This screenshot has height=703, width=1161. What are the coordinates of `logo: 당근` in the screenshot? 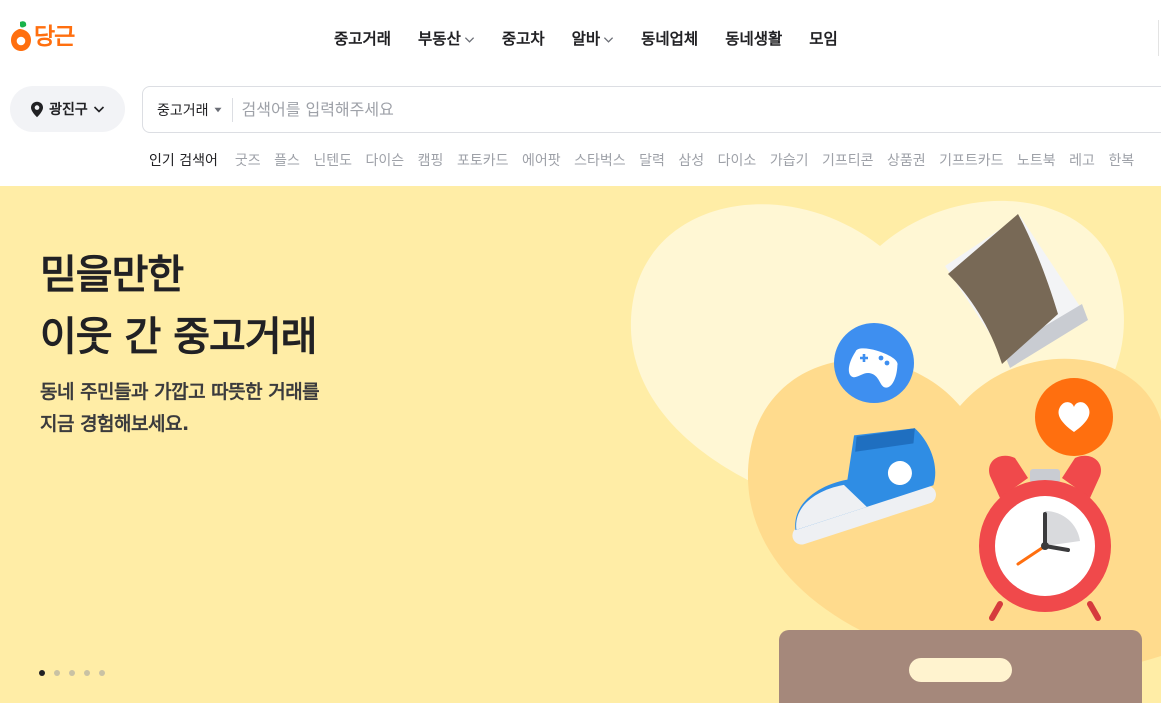 It's located at (42, 37).